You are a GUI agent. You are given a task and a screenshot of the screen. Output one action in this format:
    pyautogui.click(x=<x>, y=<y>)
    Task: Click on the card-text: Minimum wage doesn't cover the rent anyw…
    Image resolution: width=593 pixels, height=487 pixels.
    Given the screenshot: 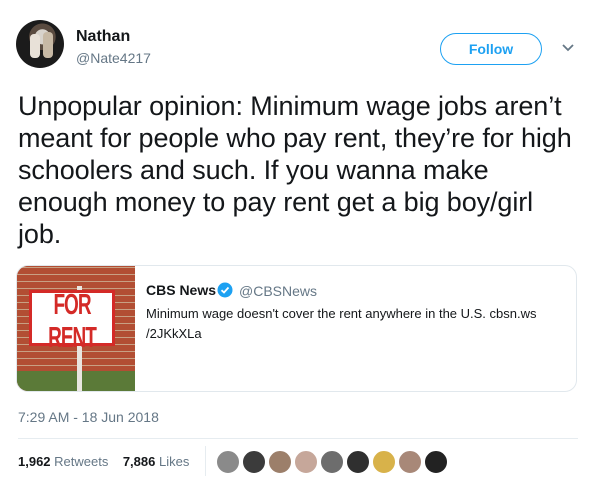 What is the action you would take?
    pyautogui.click(x=341, y=323)
    